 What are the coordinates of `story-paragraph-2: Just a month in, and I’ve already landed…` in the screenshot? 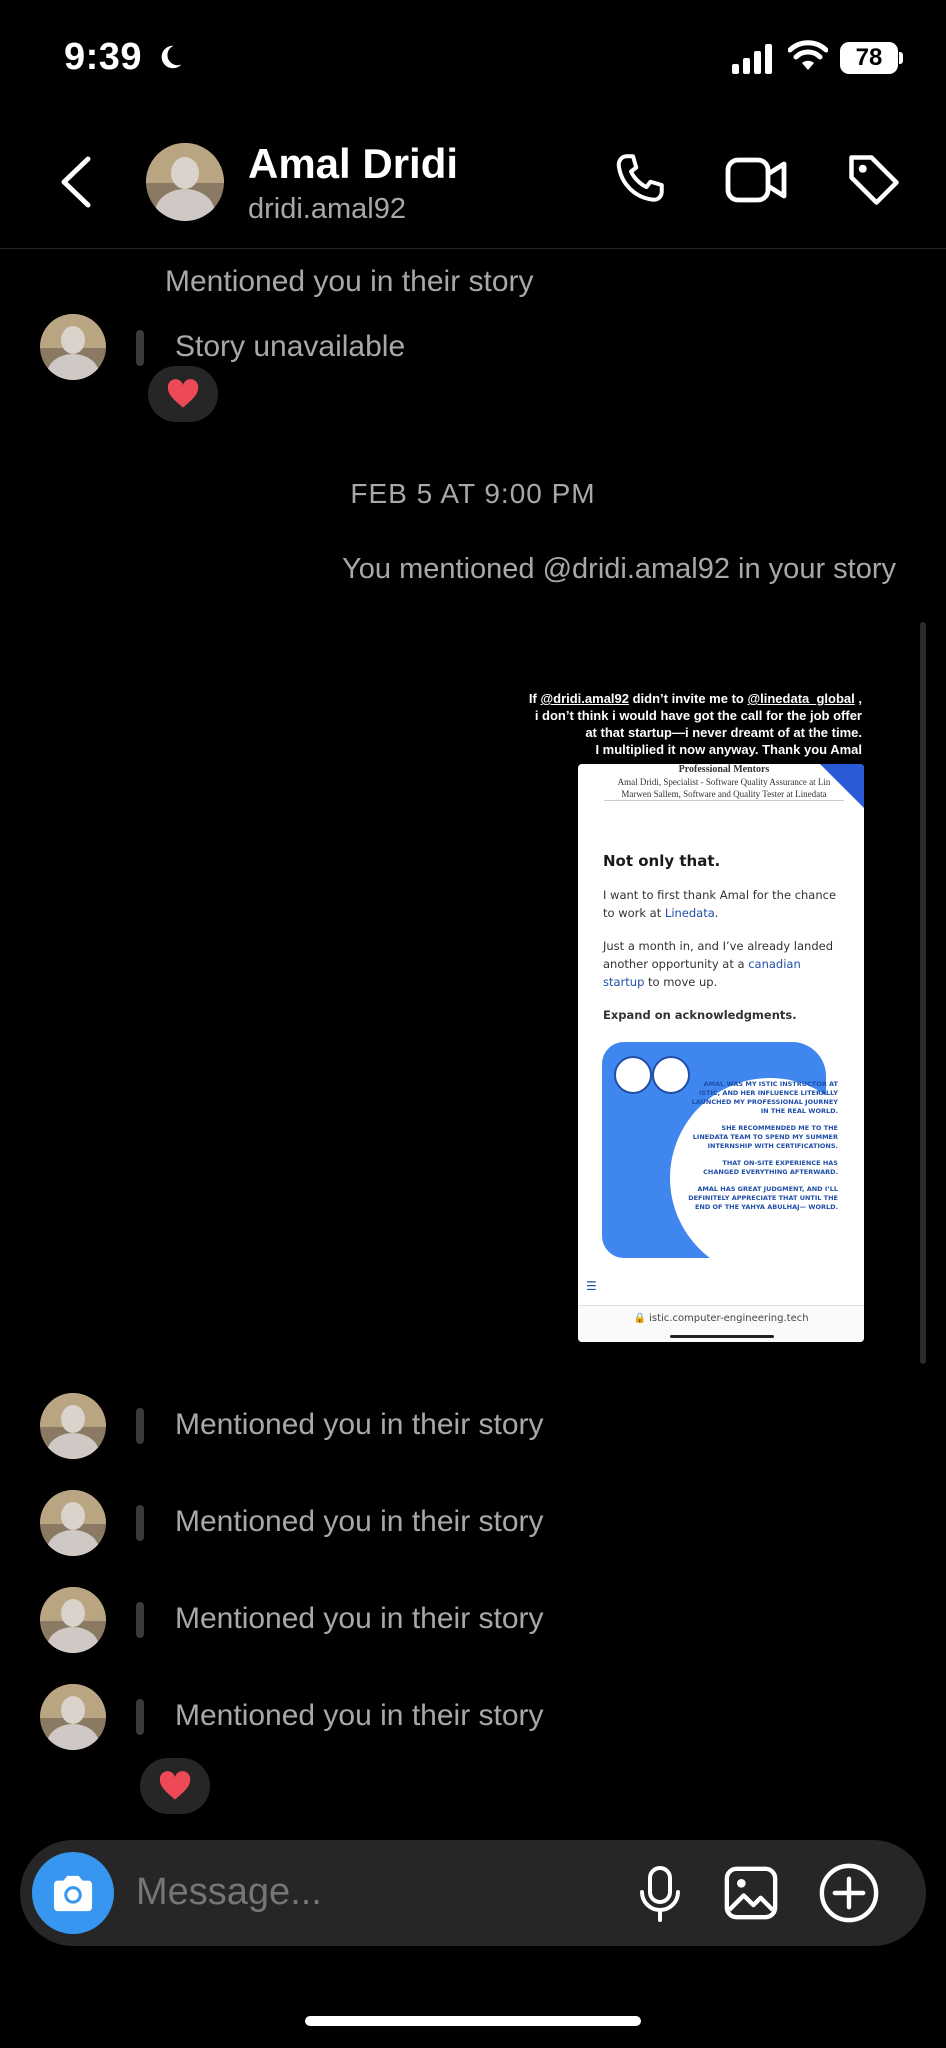 It's located at (718, 964).